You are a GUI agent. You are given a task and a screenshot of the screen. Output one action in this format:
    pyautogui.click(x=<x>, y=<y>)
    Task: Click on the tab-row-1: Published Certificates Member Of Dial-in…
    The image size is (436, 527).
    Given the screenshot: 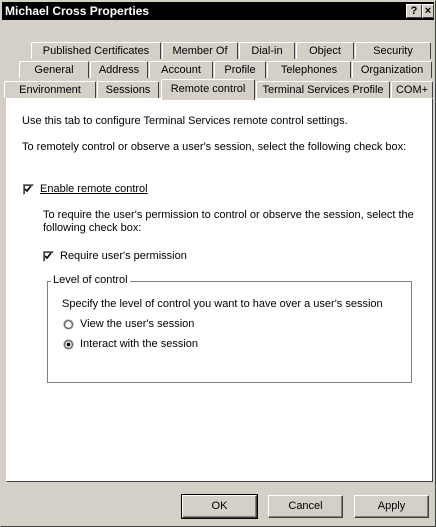 What is the action you would take?
    pyautogui.click(x=218, y=51)
    